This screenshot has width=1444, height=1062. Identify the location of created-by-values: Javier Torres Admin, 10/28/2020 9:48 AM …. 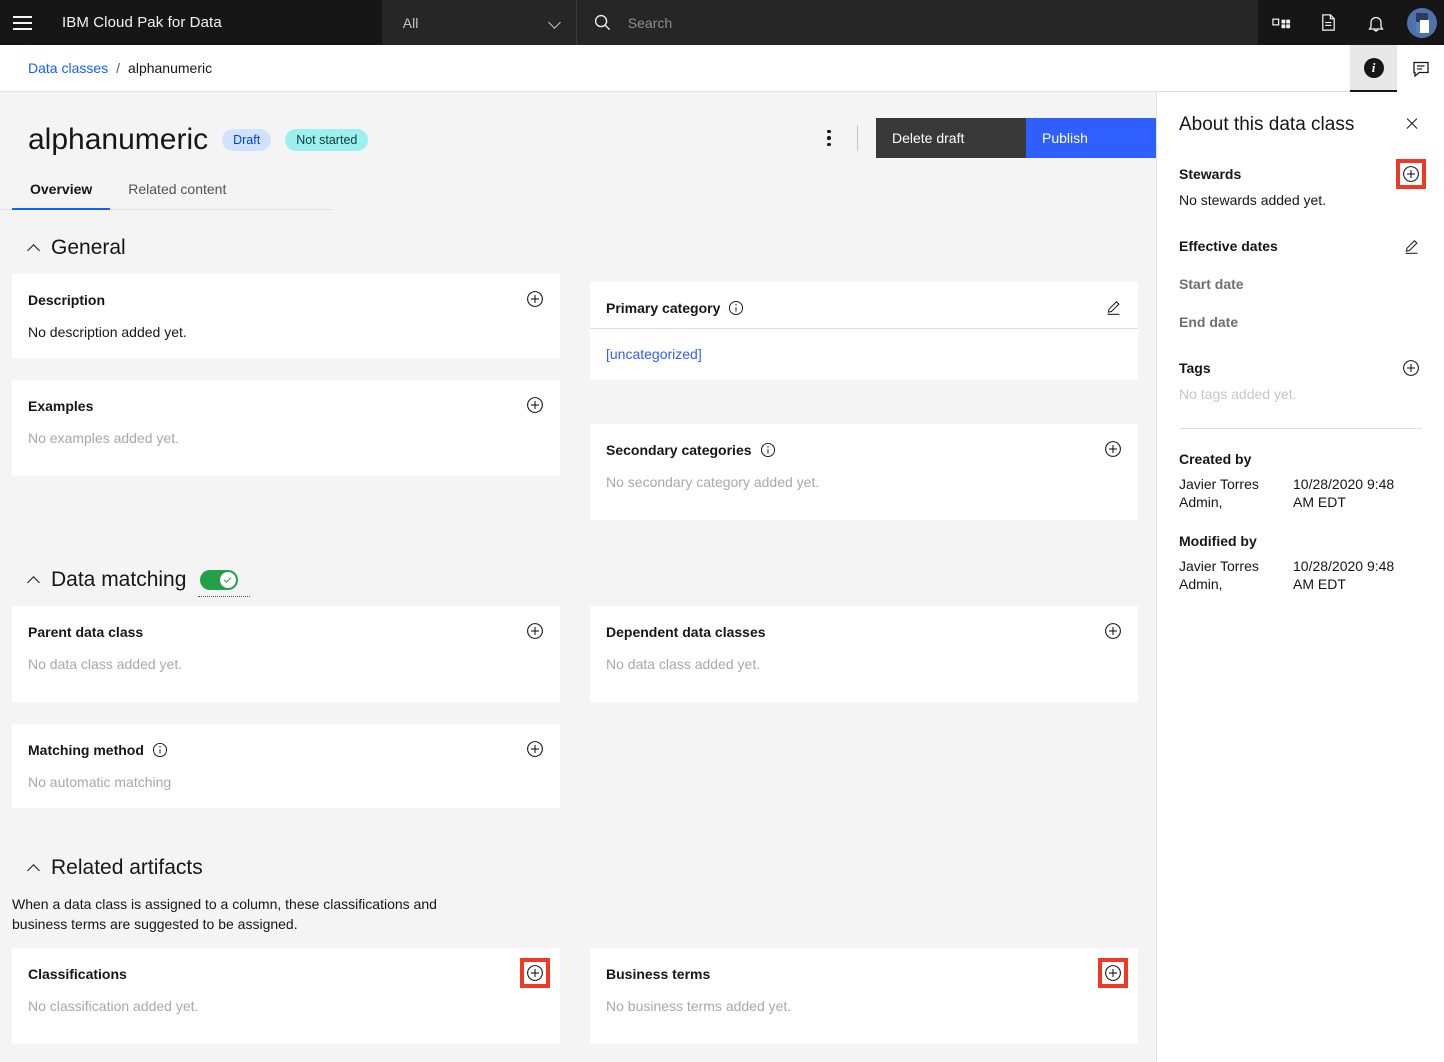
(1300, 493).